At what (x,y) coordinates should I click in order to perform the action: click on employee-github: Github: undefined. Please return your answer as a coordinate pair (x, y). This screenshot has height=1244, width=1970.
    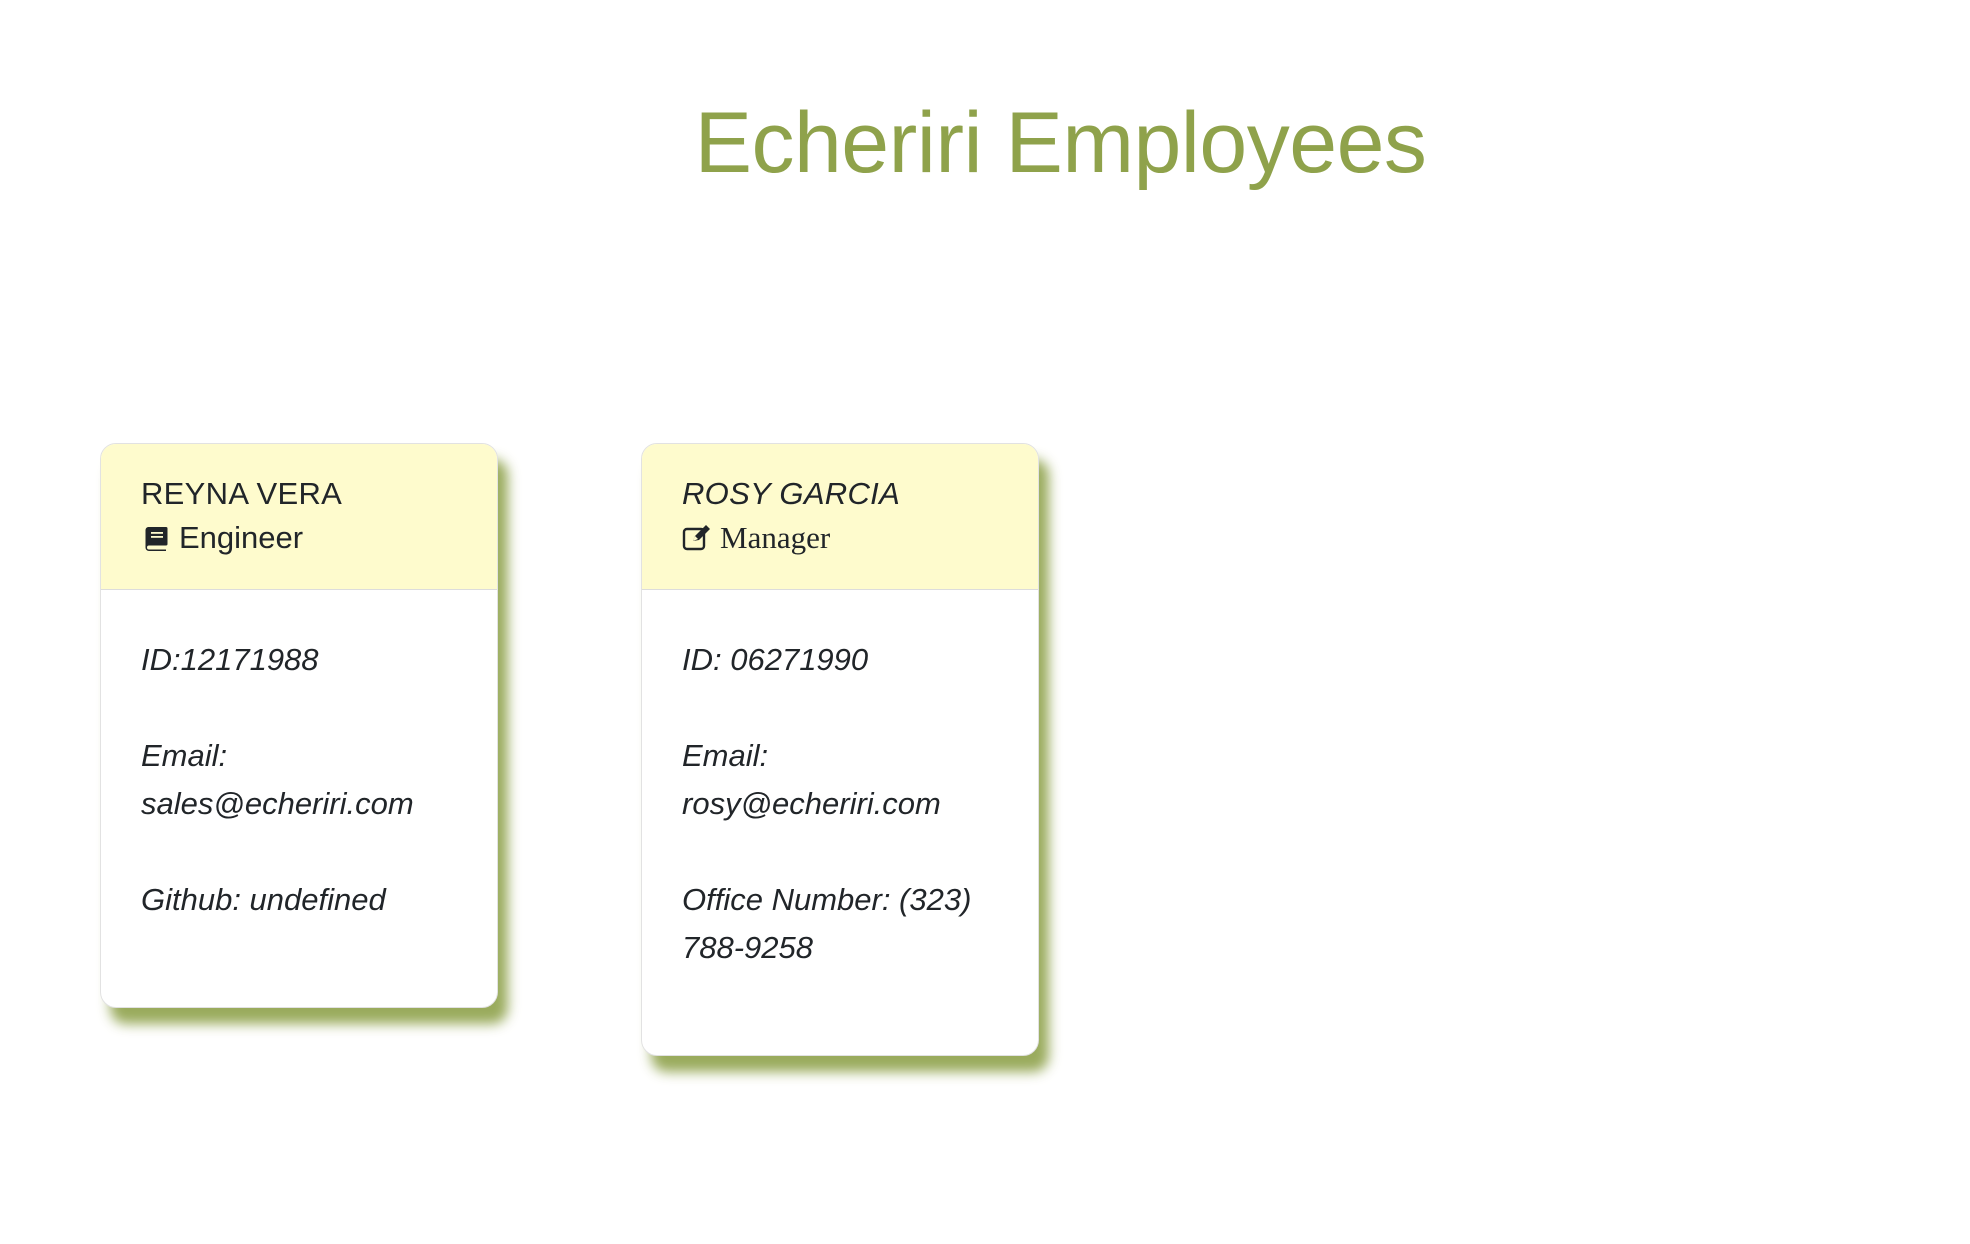
    Looking at the image, I should click on (263, 899).